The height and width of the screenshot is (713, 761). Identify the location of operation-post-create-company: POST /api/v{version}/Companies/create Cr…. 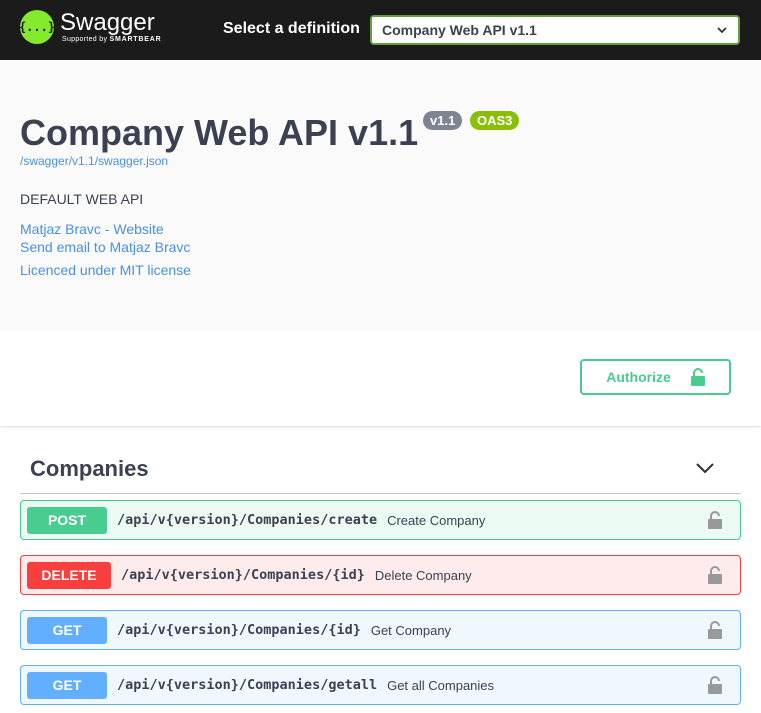
(380, 520).